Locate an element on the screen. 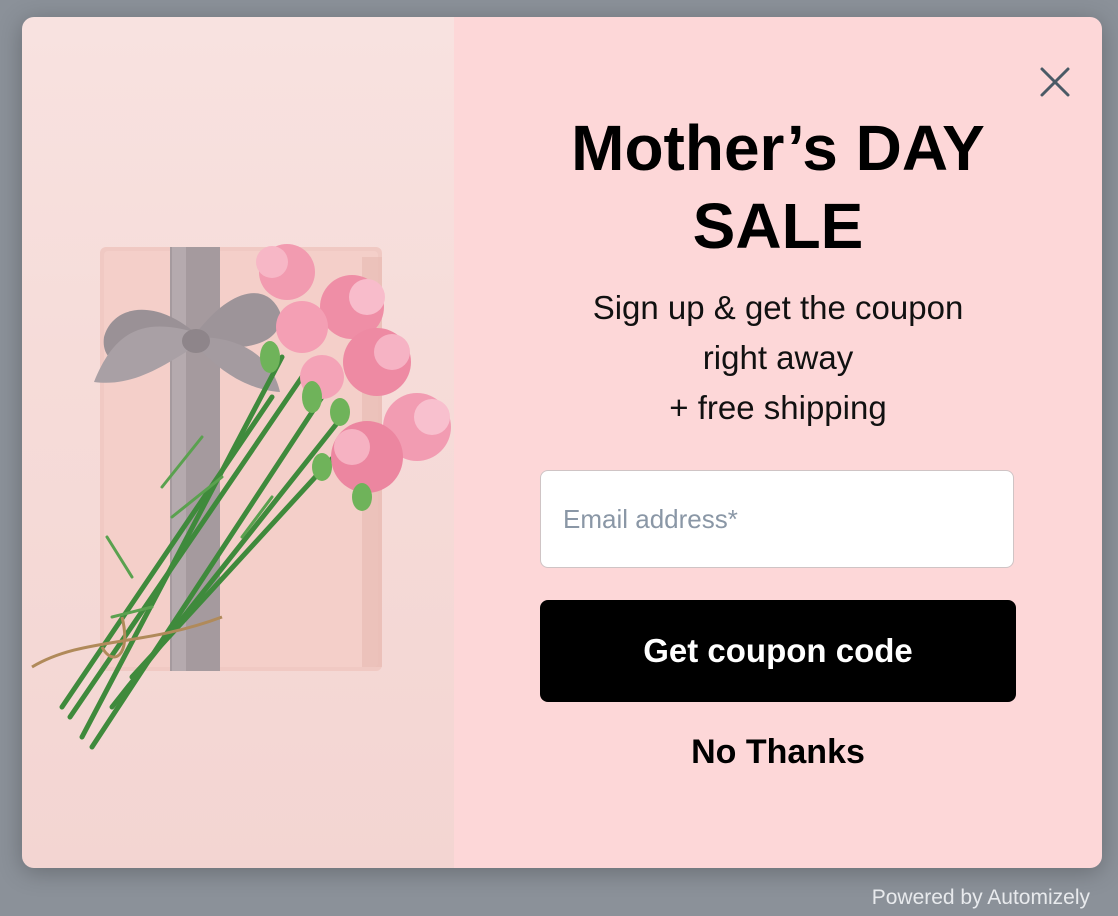 This screenshot has width=1118, height=916. close-button is located at coordinates (1055, 82).